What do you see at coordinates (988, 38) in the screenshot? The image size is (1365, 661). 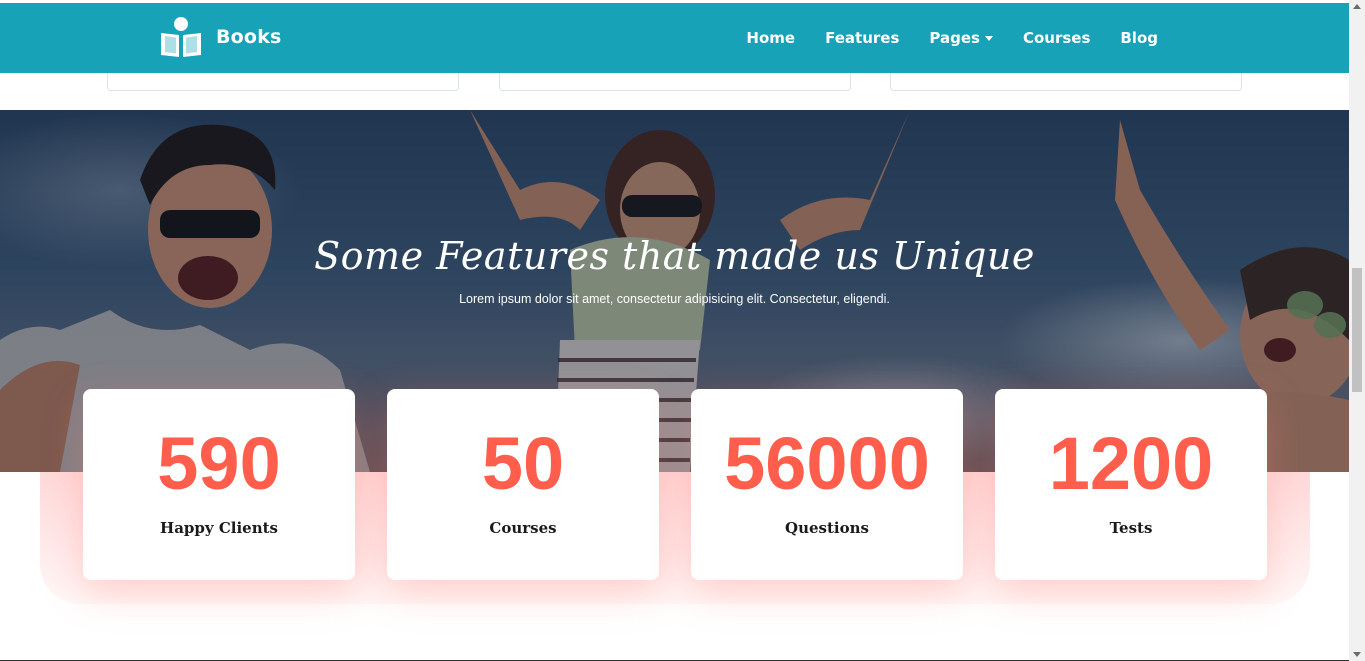 I see `caret-down-icon` at bounding box center [988, 38].